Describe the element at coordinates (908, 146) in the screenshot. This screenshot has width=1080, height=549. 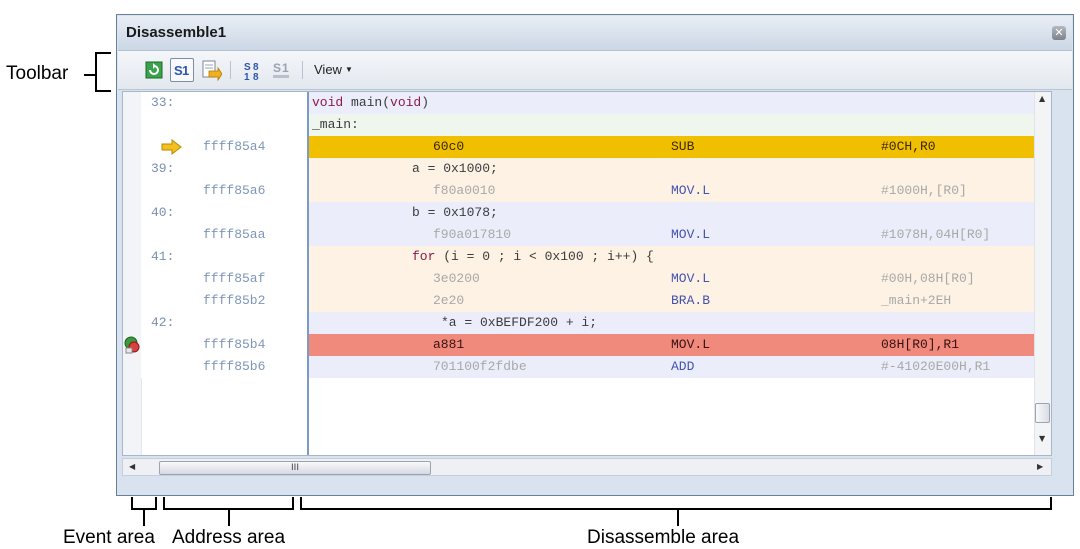
I see `operand: #0CH,R0` at that location.